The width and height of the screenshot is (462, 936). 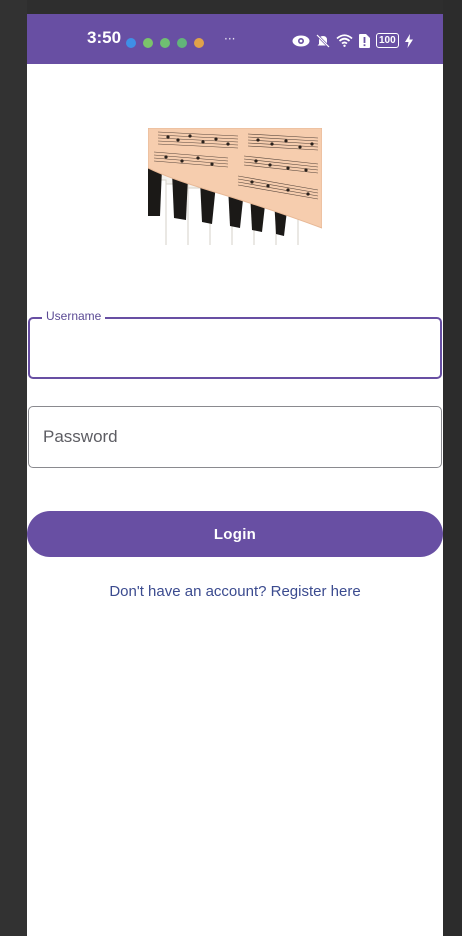 I want to click on notification-icons, so click(x=165, y=43).